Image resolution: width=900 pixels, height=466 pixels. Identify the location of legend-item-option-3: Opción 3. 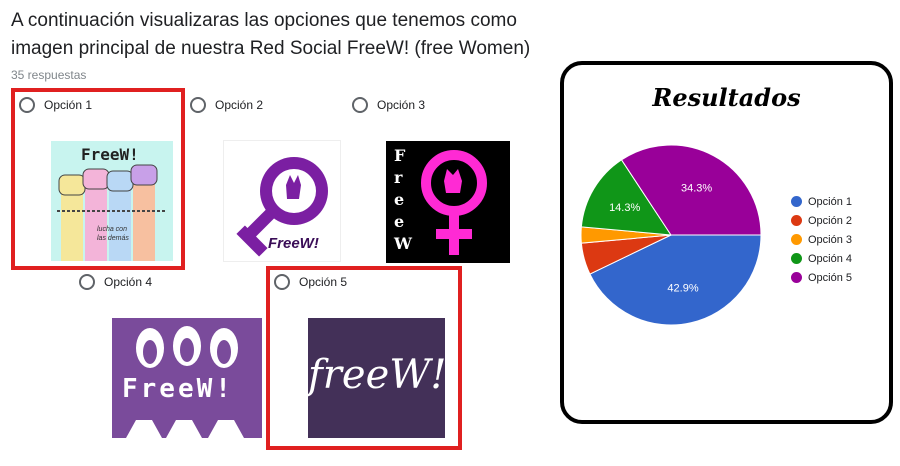
(821, 239).